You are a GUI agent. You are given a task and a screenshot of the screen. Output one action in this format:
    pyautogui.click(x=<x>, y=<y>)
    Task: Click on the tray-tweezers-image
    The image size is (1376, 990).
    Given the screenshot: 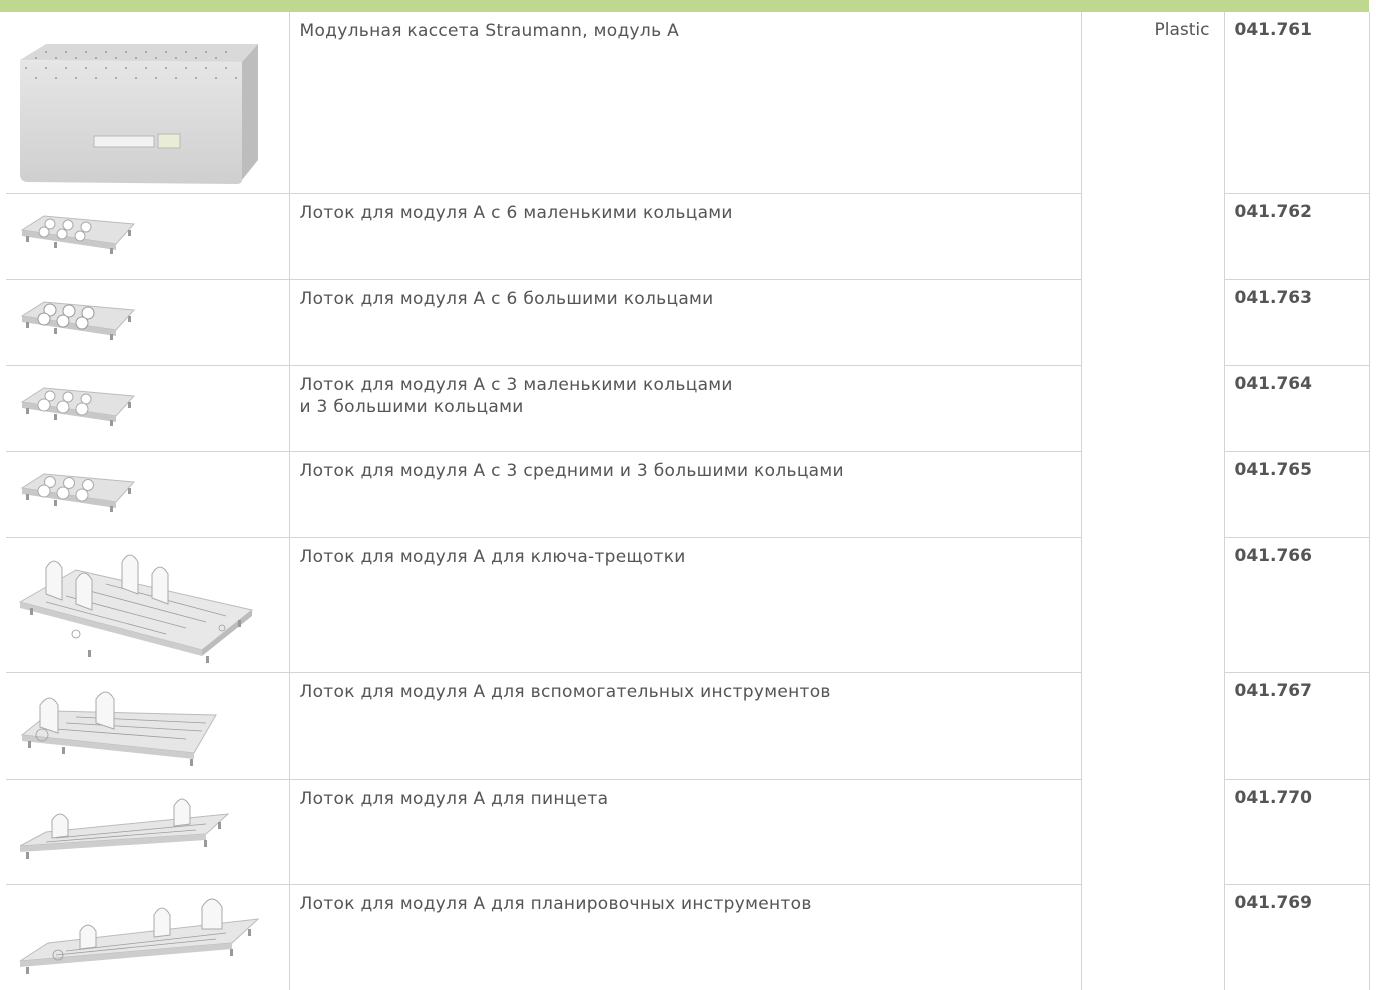 What is the action you would take?
    pyautogui.click(x=124, y=828)
    